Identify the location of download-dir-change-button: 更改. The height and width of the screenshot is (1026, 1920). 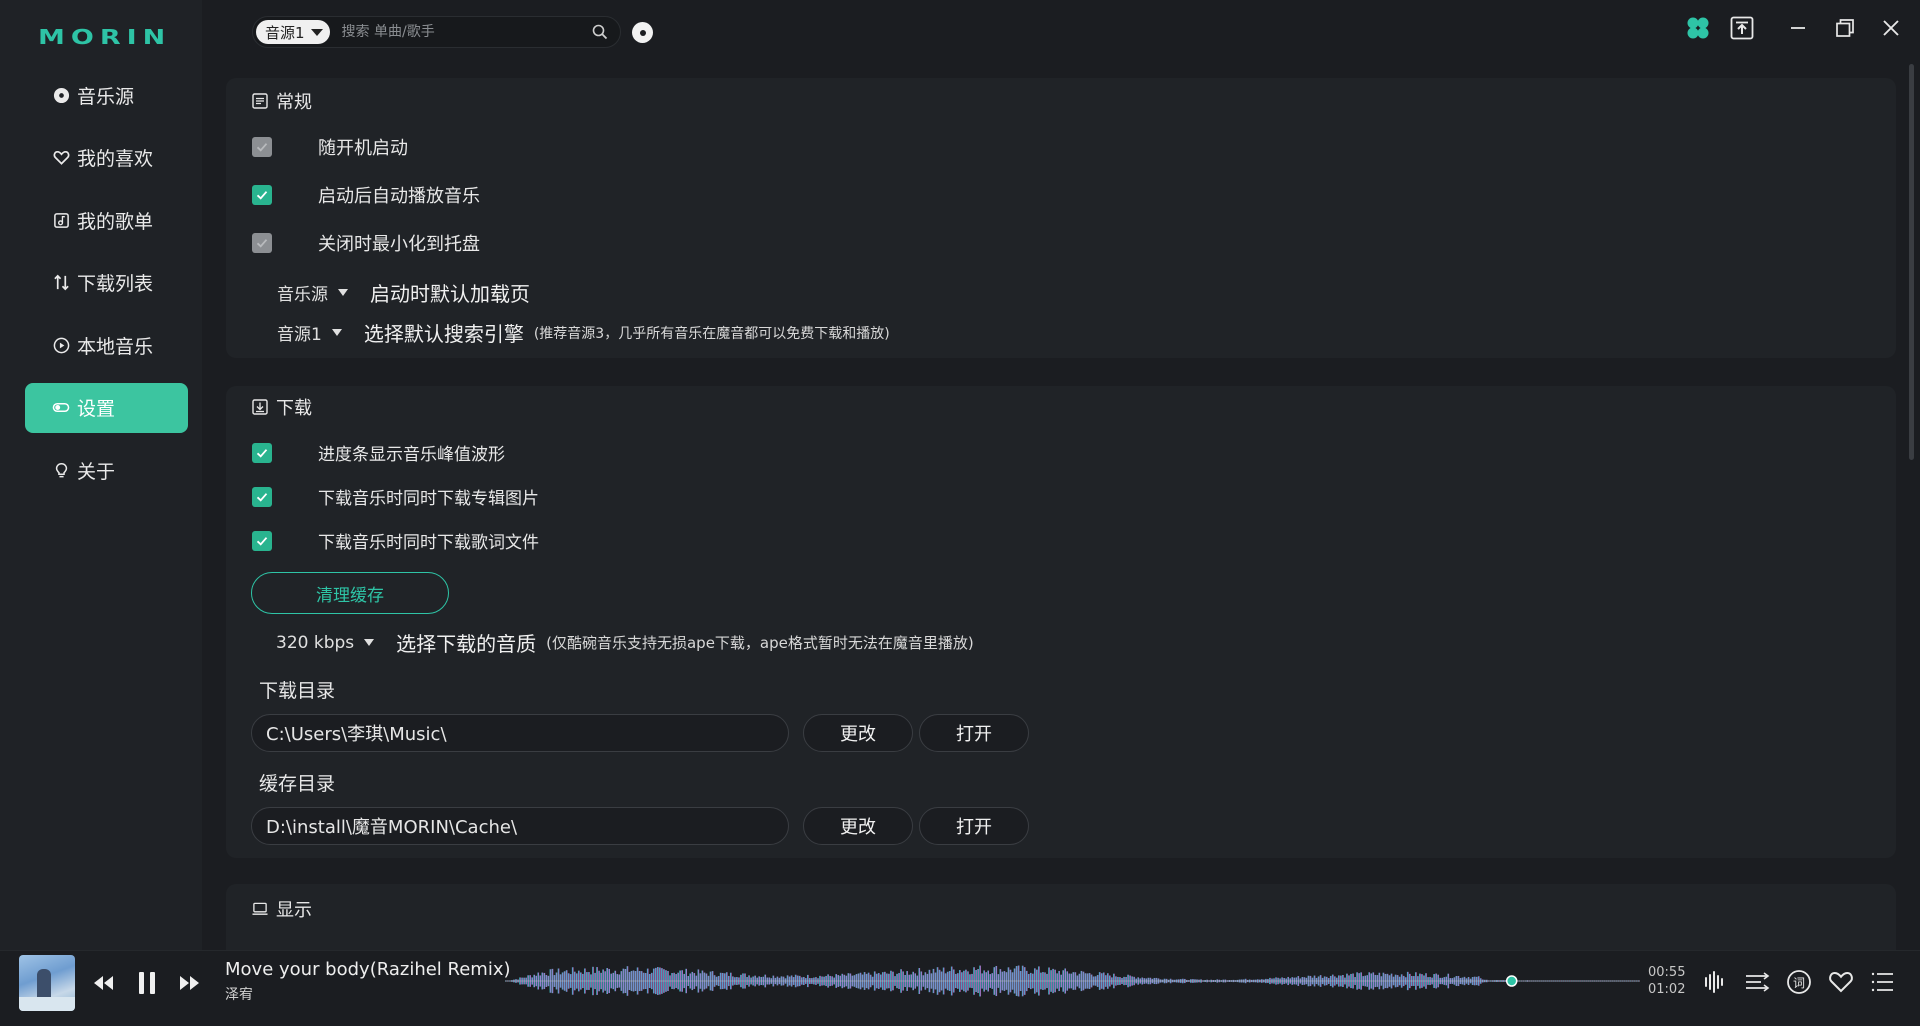
(858, 733).